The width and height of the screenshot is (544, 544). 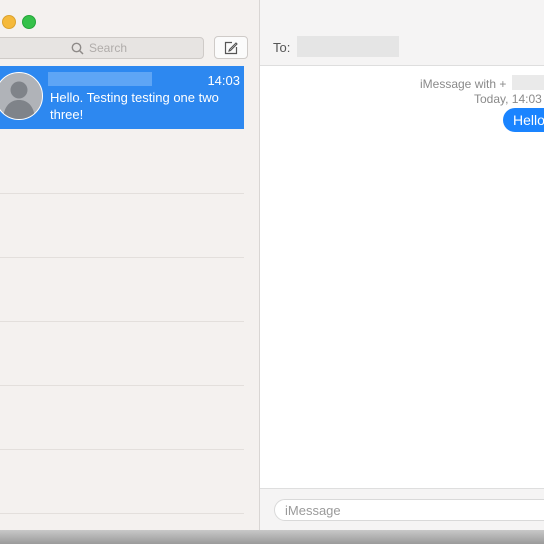 What do you see at coordinates (463, 84) in the screenshot?
I see `conversation-service-label: iMessage with +` at bounding box center [463, 84].